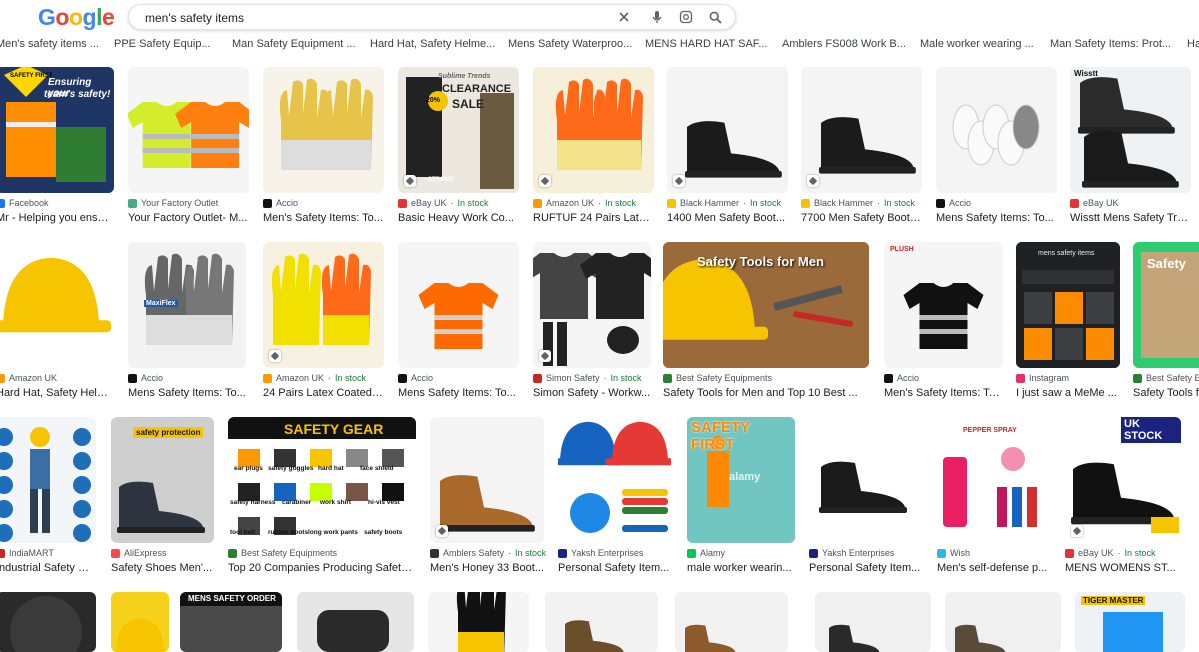  Describe the element at coordinates (953, 553) in the screenshot. I see `result-source: Wish` at that location.